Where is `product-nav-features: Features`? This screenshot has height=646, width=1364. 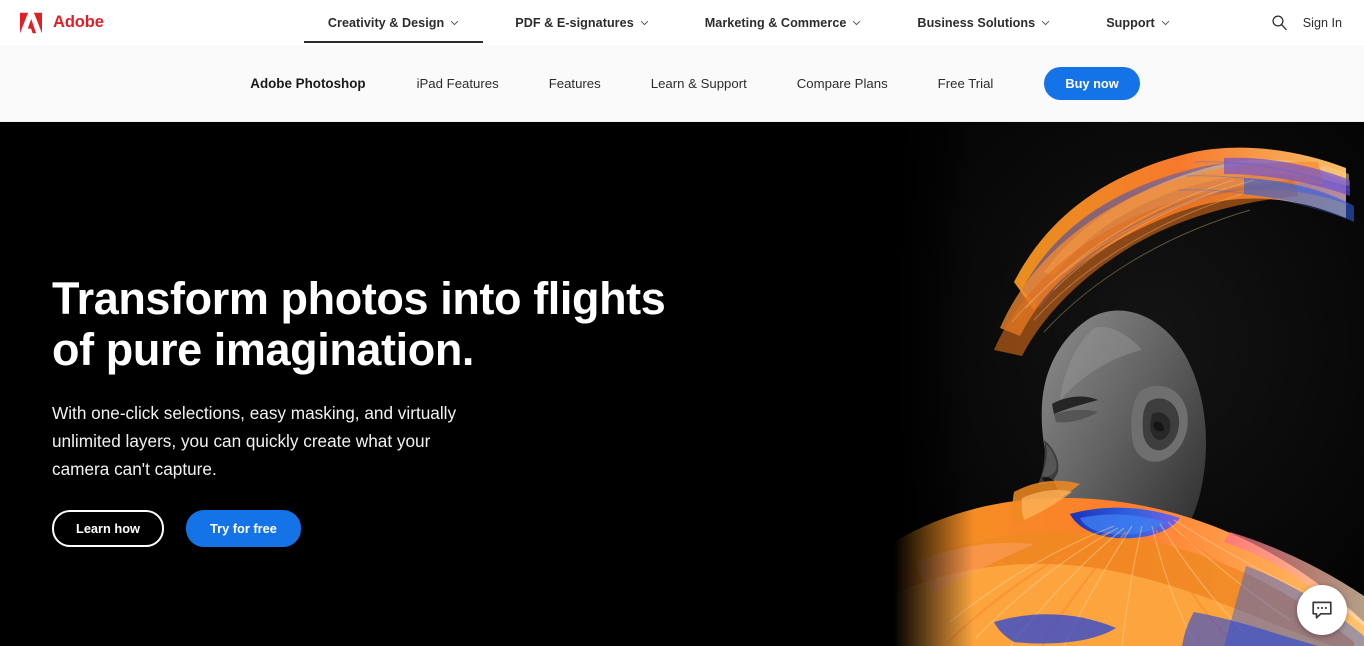 product-nav-features: Features is located at coordinates (575, 83).